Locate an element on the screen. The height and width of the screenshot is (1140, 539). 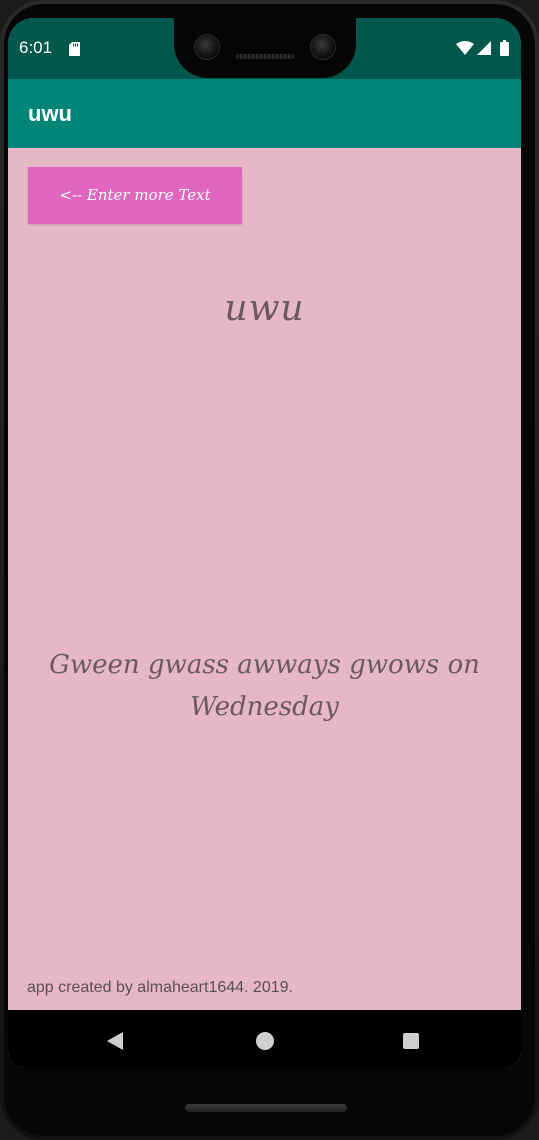
bottom-speaker-grille is located at coordinates (266, 1108).